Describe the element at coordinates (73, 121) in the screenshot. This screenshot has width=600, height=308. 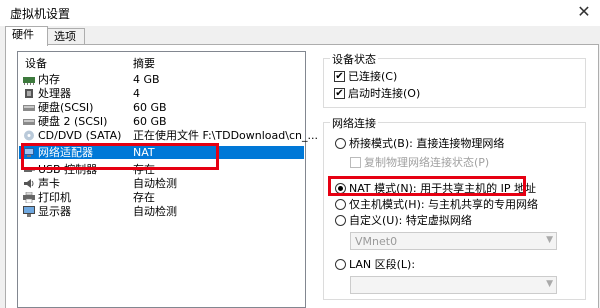
I see `device-name: 硬盘 2 (SCSI)` at that location.